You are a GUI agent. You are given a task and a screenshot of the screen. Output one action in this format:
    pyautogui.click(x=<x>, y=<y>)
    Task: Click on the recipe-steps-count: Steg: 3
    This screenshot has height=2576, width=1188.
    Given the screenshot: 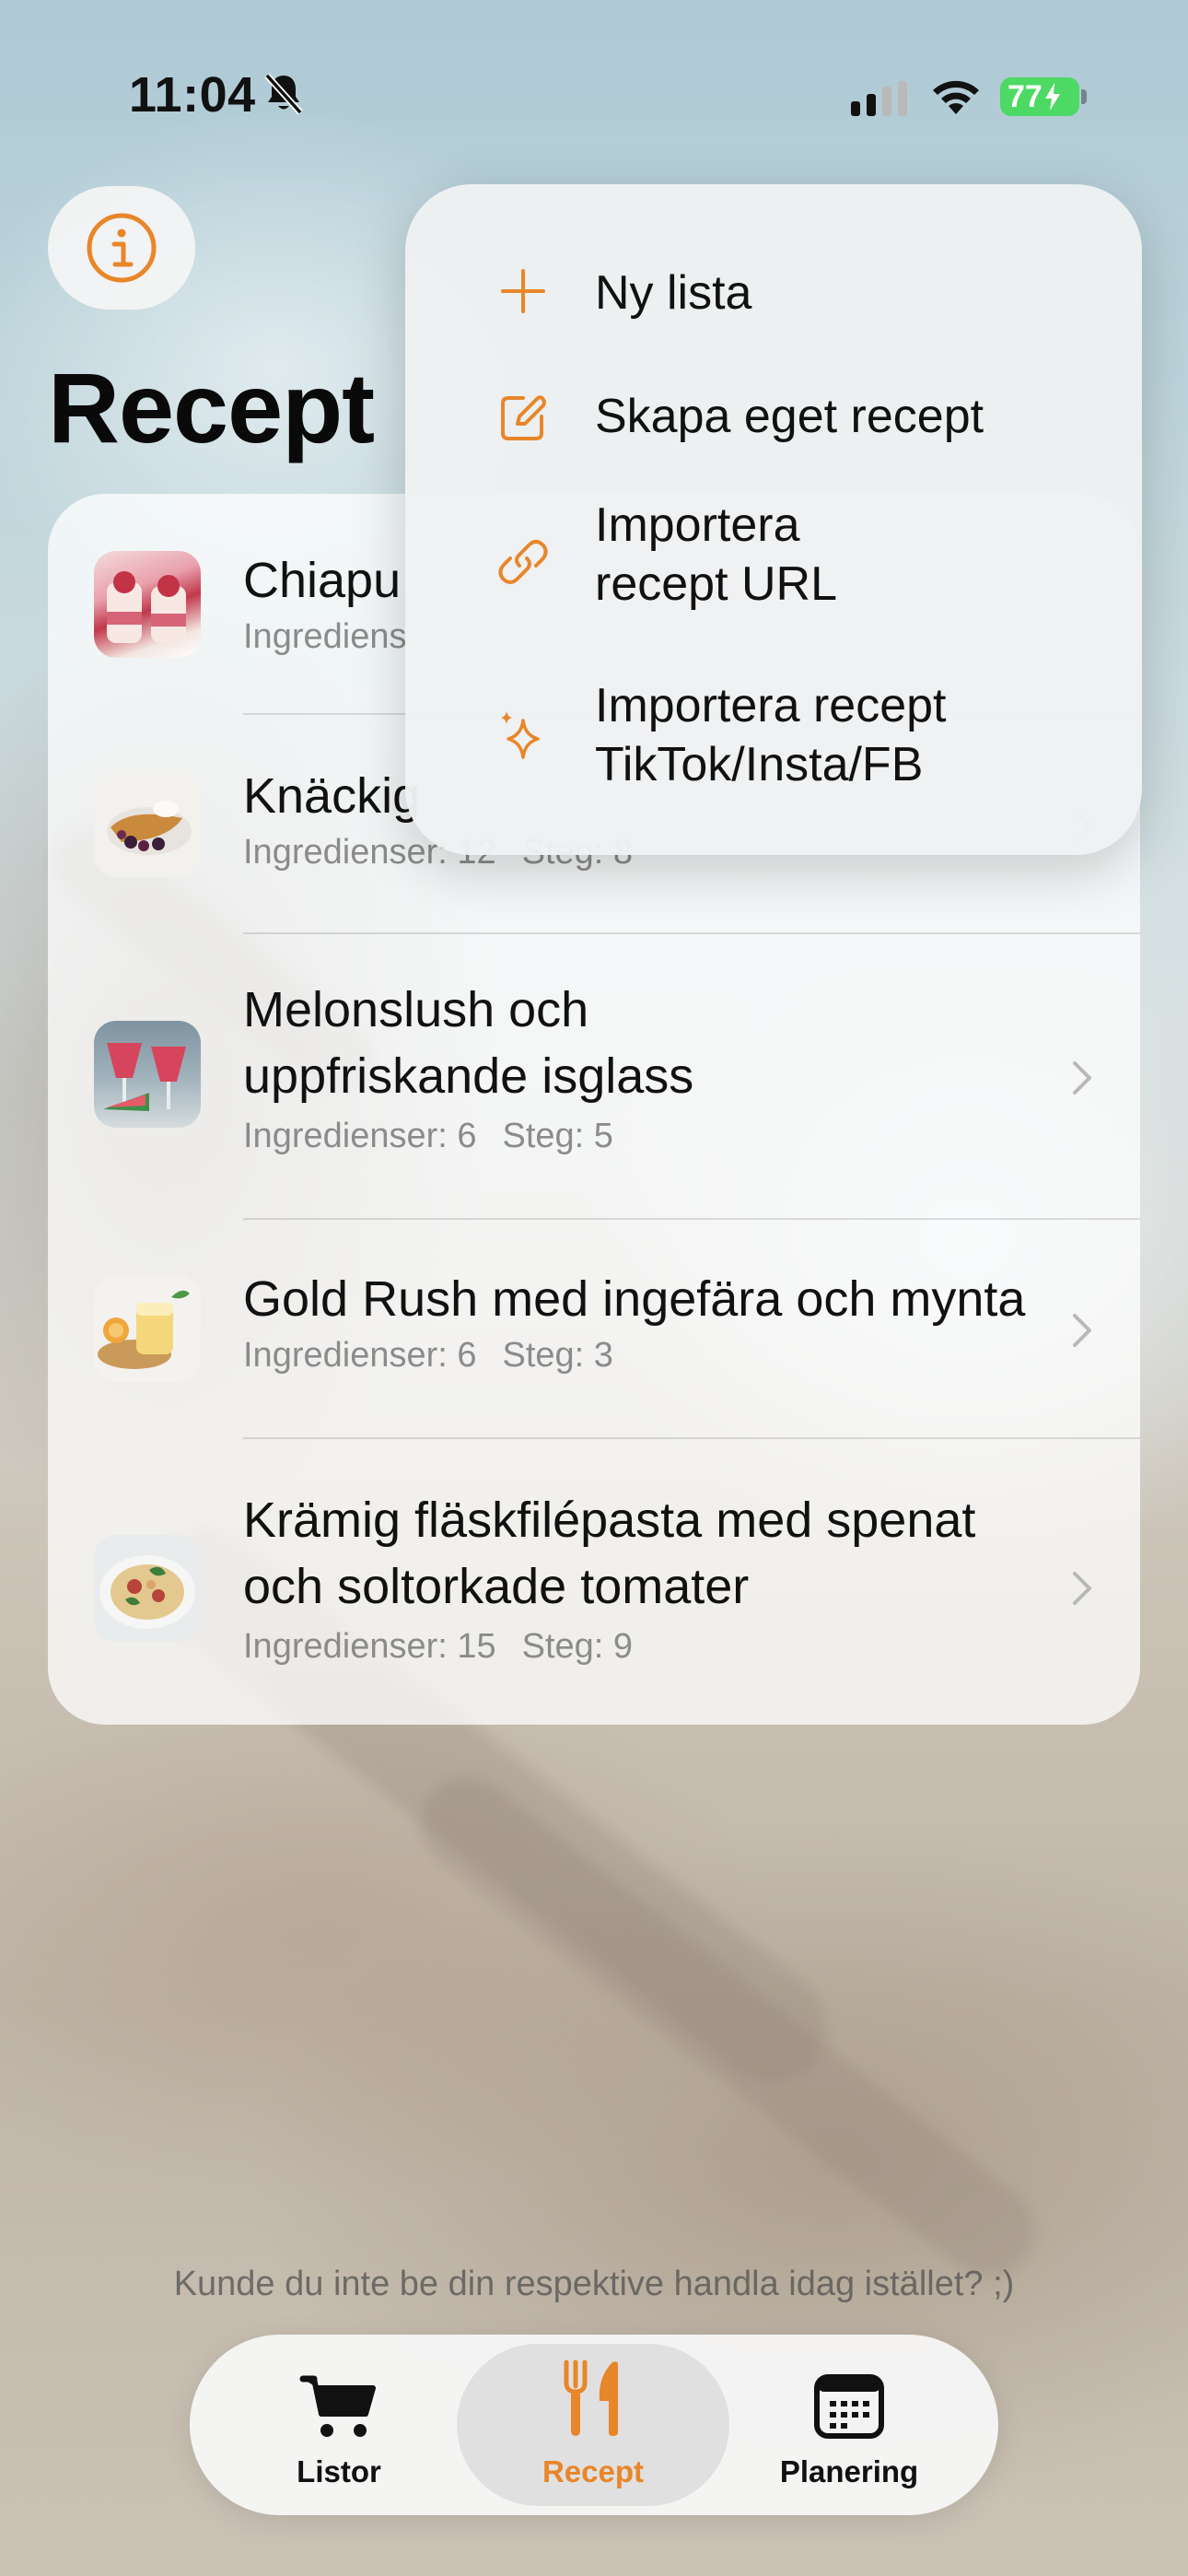 What is the action you would take?
    pyautogui.click(x=557, y=1355)
    